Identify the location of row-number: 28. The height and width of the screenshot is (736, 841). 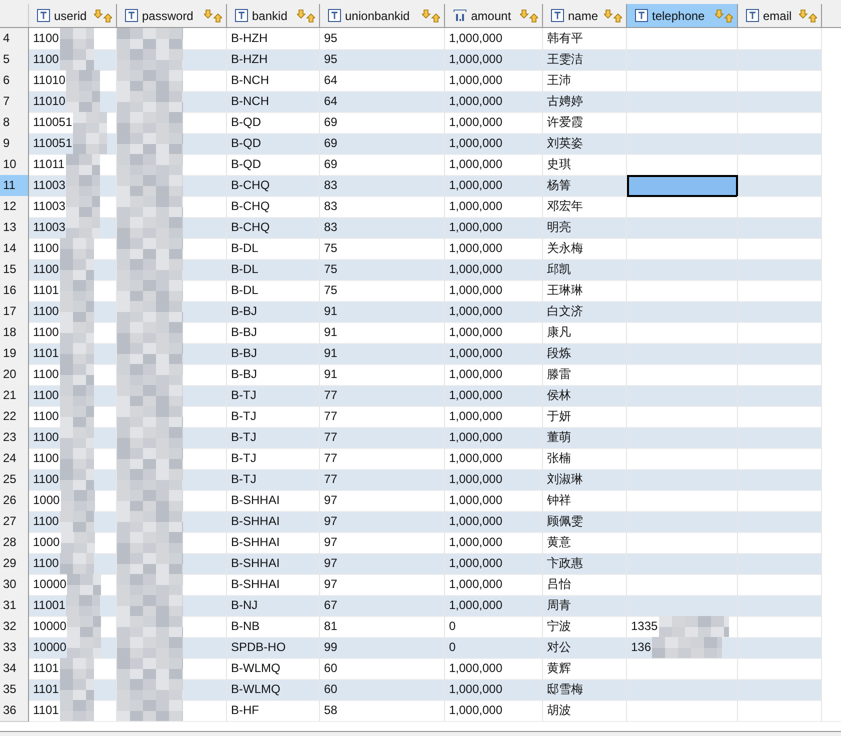
(14, 543).